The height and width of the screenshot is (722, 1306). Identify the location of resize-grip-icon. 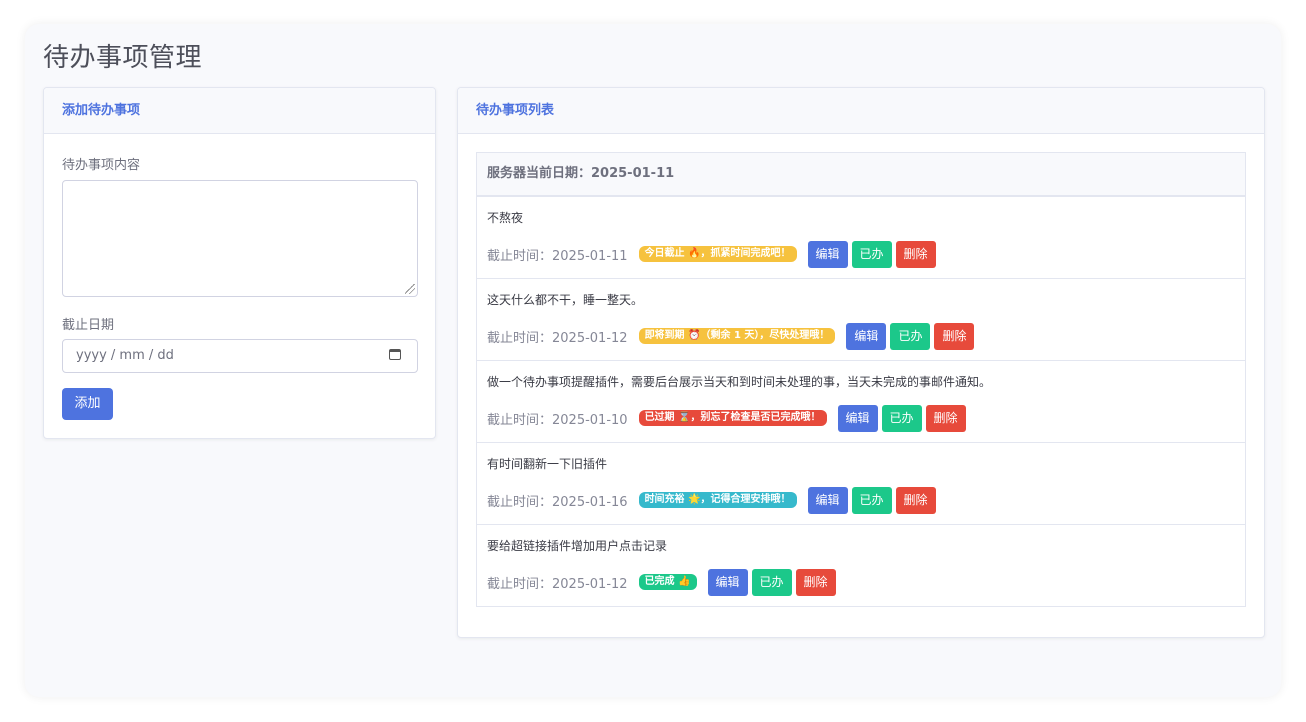
(410, 289).